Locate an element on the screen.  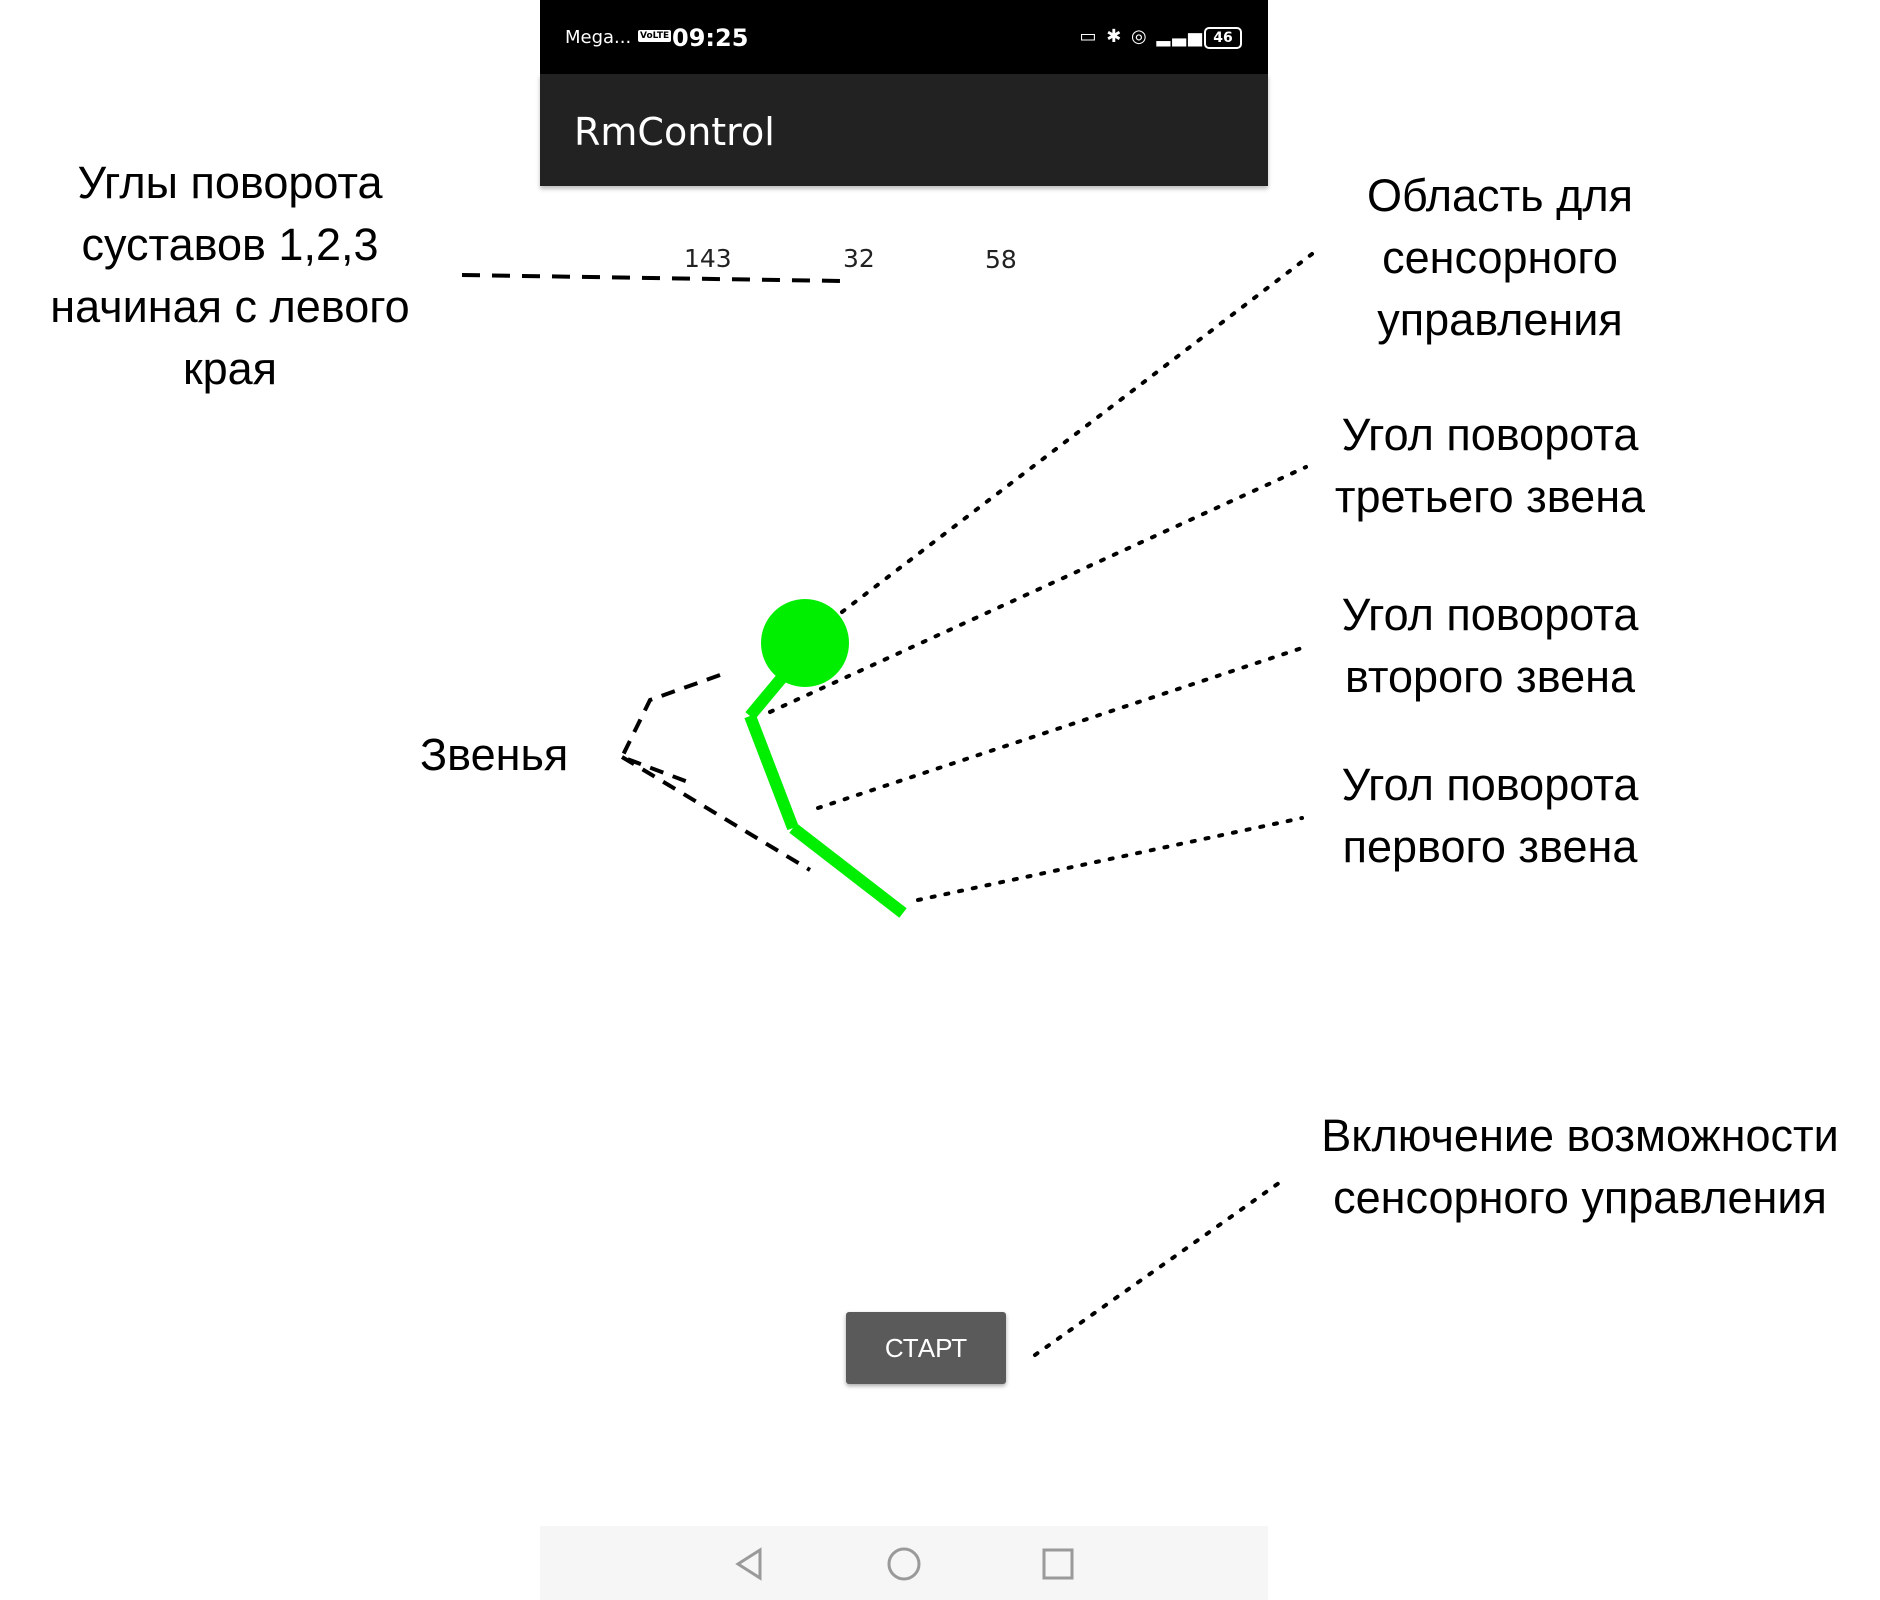
battery-icon: 46 is located at coordinates (1223, 38).